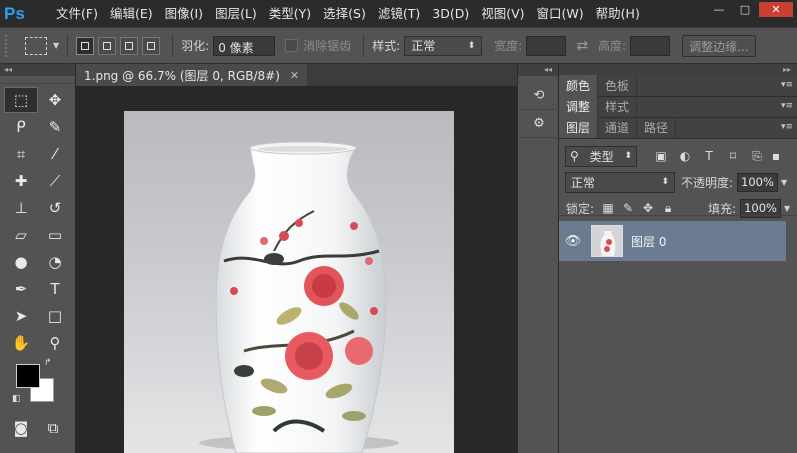 Image resolution: width=797 pixels, height=453 pixels. Describe the element at coordinates (579, 85) in the screenshot. I see `tab-color: 颜色` at that location.